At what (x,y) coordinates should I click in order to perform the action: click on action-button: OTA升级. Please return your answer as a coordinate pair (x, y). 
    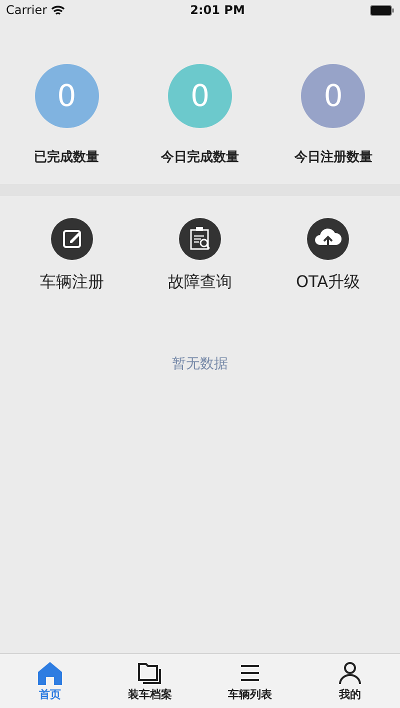
    Looking at the image, I should click on (328, 255).